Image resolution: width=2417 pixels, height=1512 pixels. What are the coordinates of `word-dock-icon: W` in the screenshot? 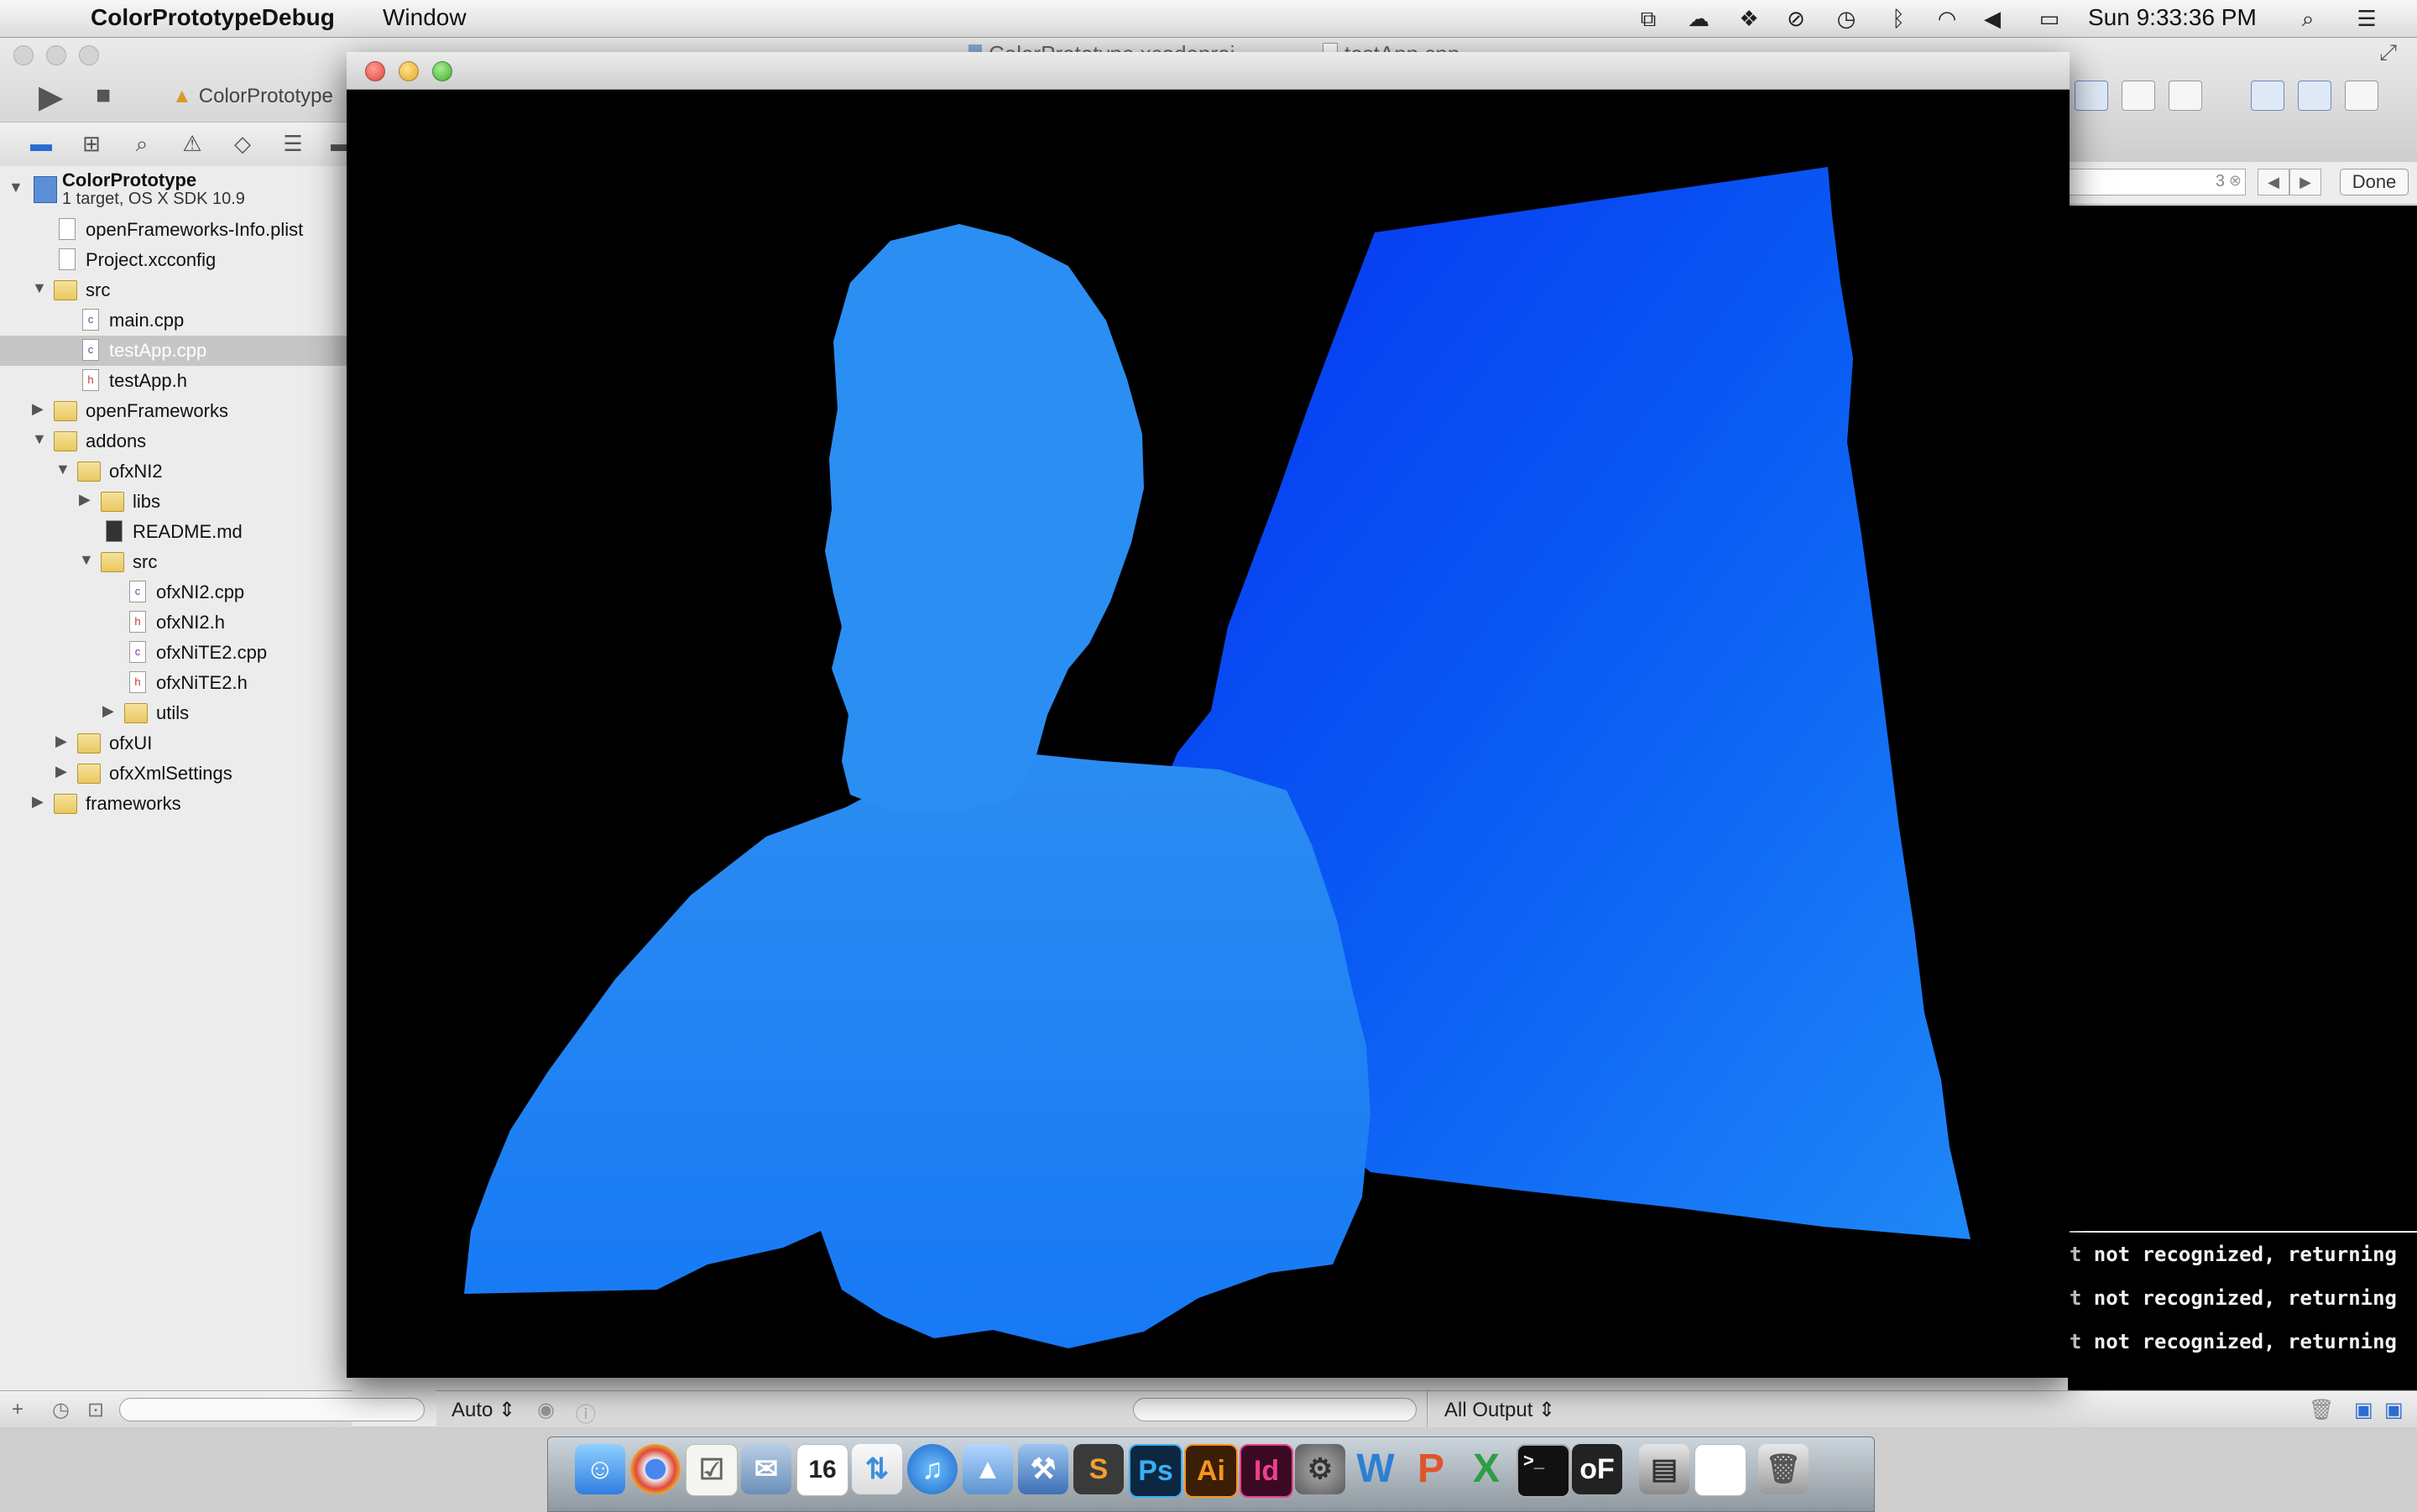 It's located at (1375, 1469).